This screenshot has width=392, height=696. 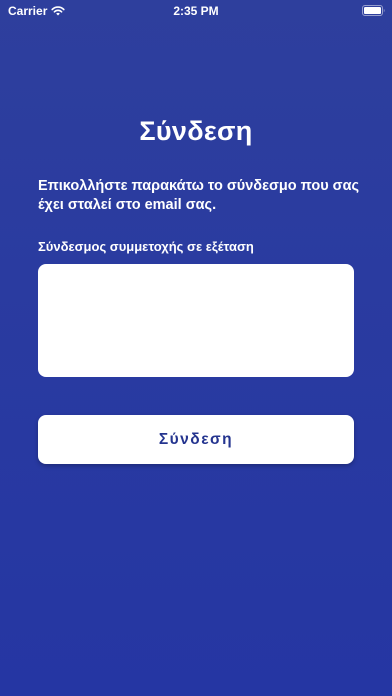 What do you see at coordinates (196, 131) in the screenshot?
I see `page-title: Σύνδεση` at bounding box center [196, 131].